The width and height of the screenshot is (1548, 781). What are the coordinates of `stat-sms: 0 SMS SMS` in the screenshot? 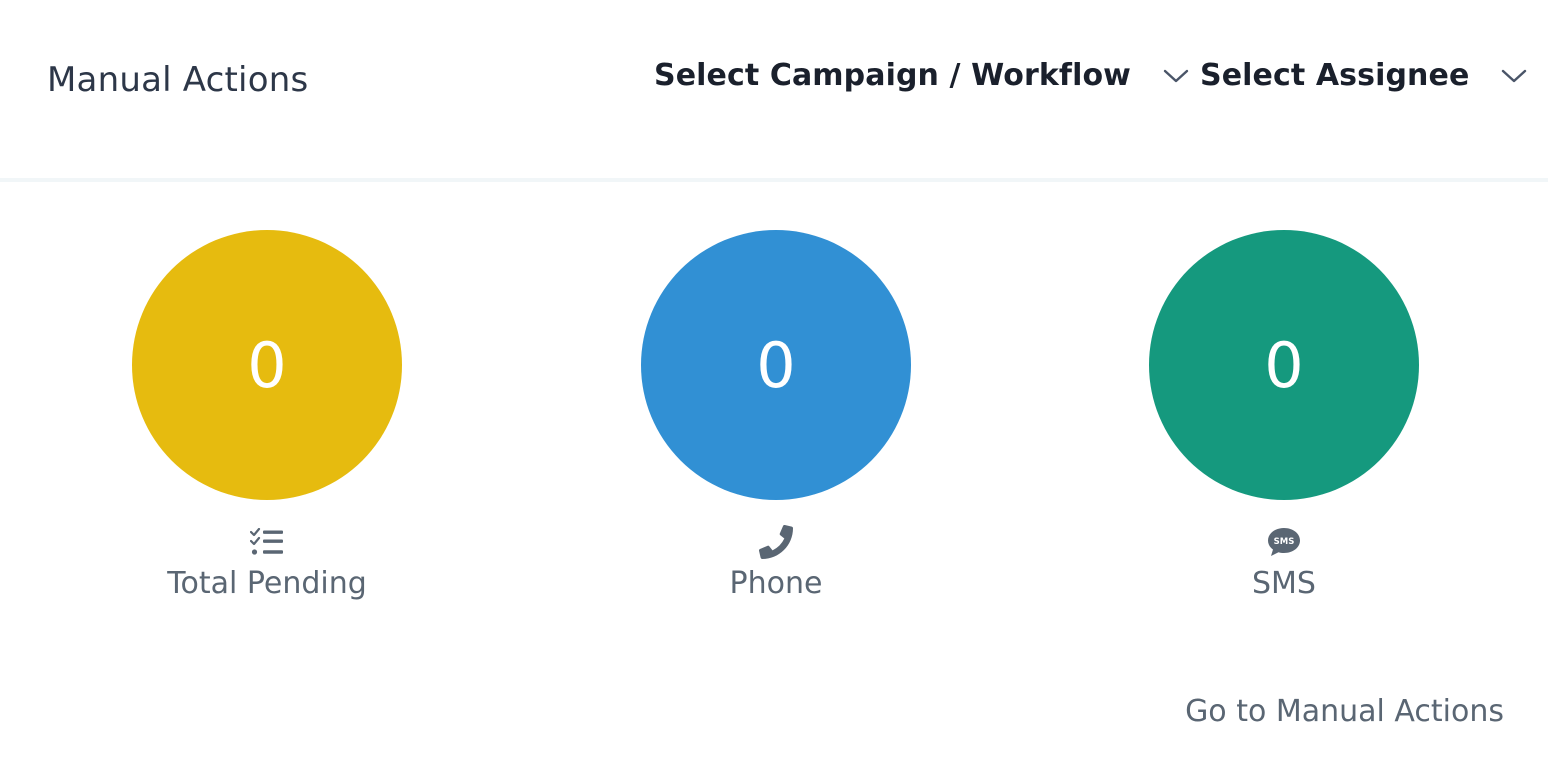 It's located at (1284, 415).